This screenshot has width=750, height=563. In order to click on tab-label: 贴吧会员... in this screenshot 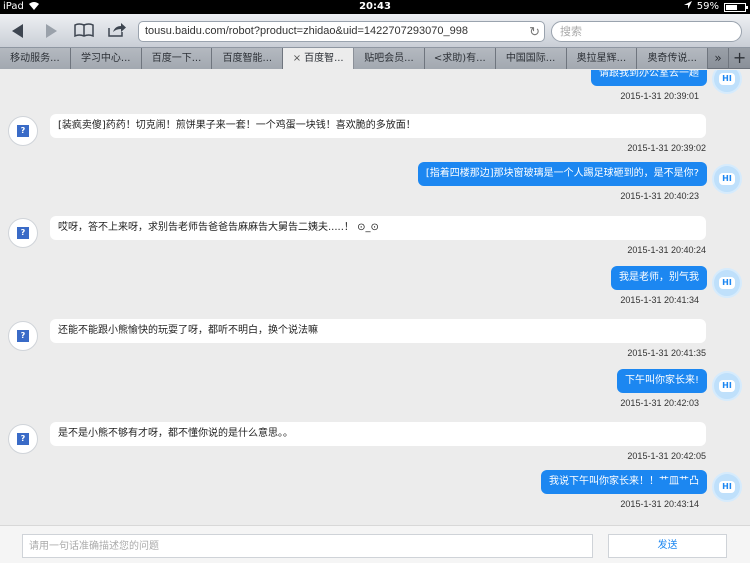, I will do `click(389, 58)`.